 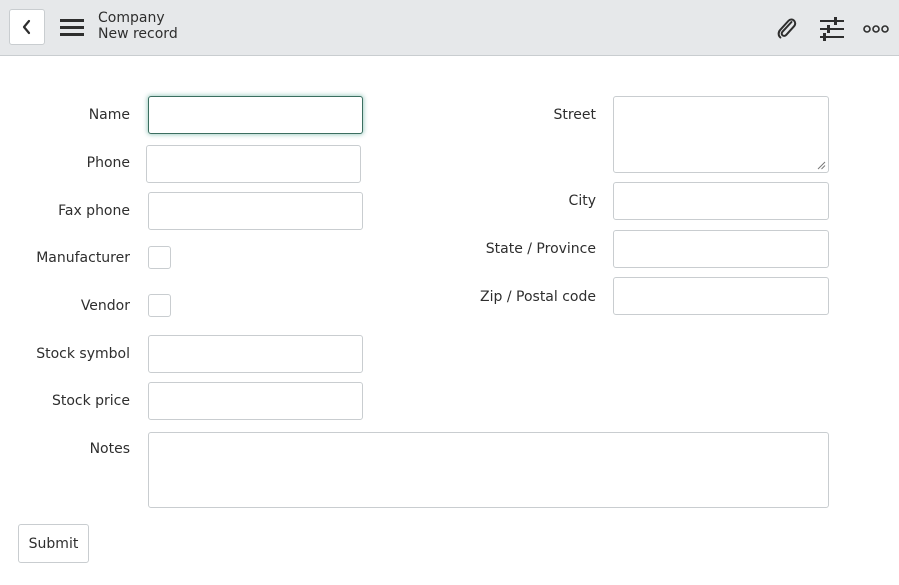 What do you see at coordinates (255, 354) in the screenshot?
I see `stock-symbol-input` at bounding box center [255, 354].